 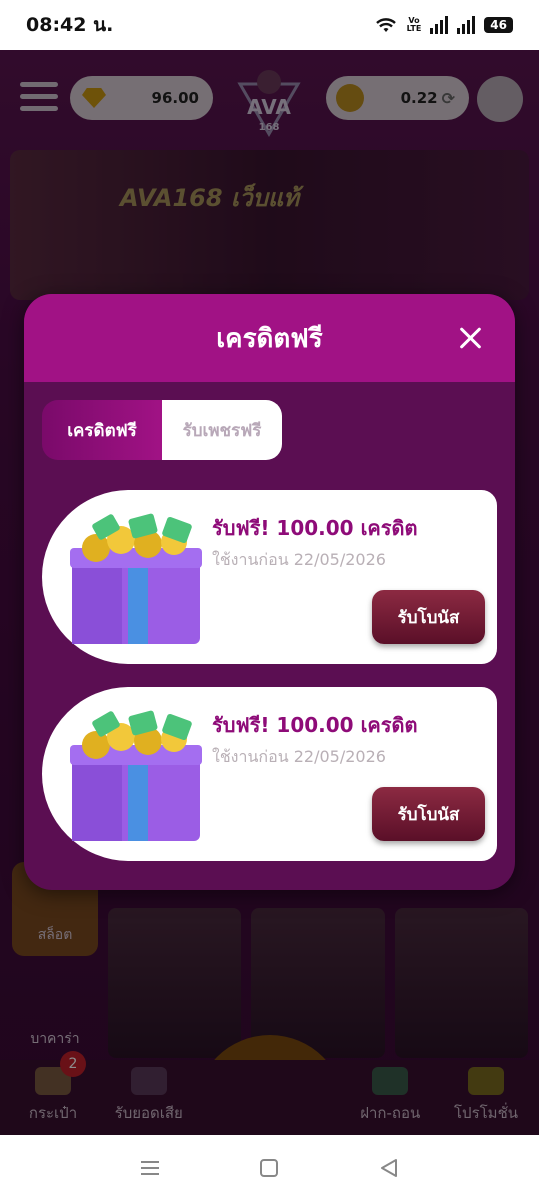 I want to click on back-icon, so click(x=389, y=1168).